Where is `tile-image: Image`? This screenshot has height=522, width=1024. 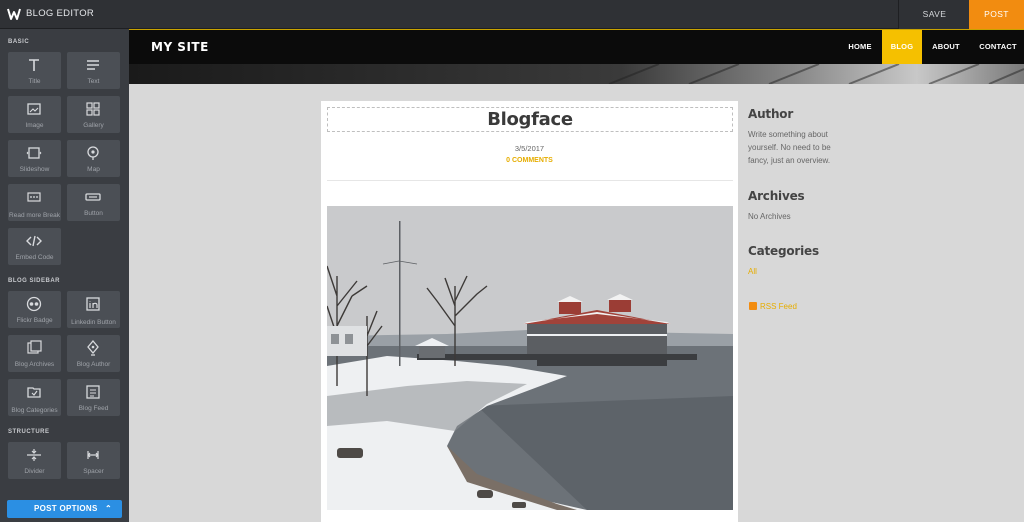 tile-image: Image is located at coordinates (34, 114).